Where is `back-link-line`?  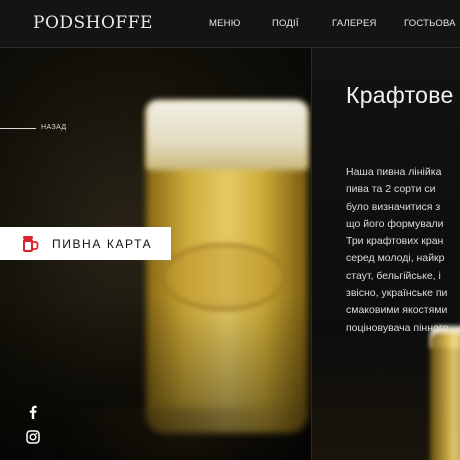 back-link-line is located at coordinates (18, 128).